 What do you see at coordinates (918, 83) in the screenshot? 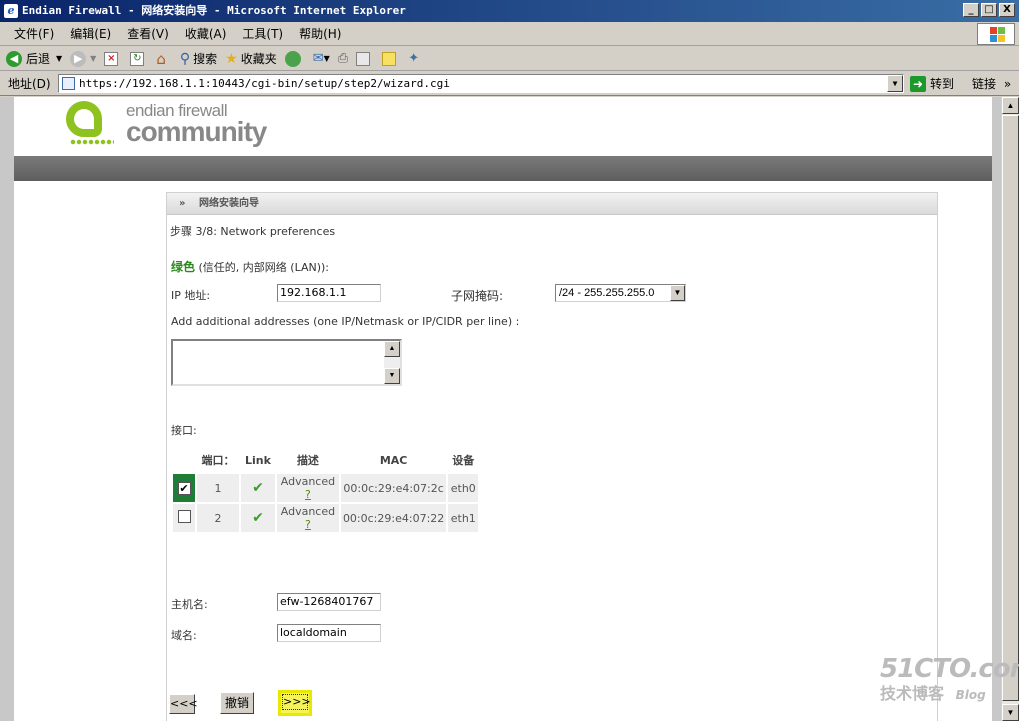
I see `go-arrow-icon: ➜` at bounding box center [918, 83].